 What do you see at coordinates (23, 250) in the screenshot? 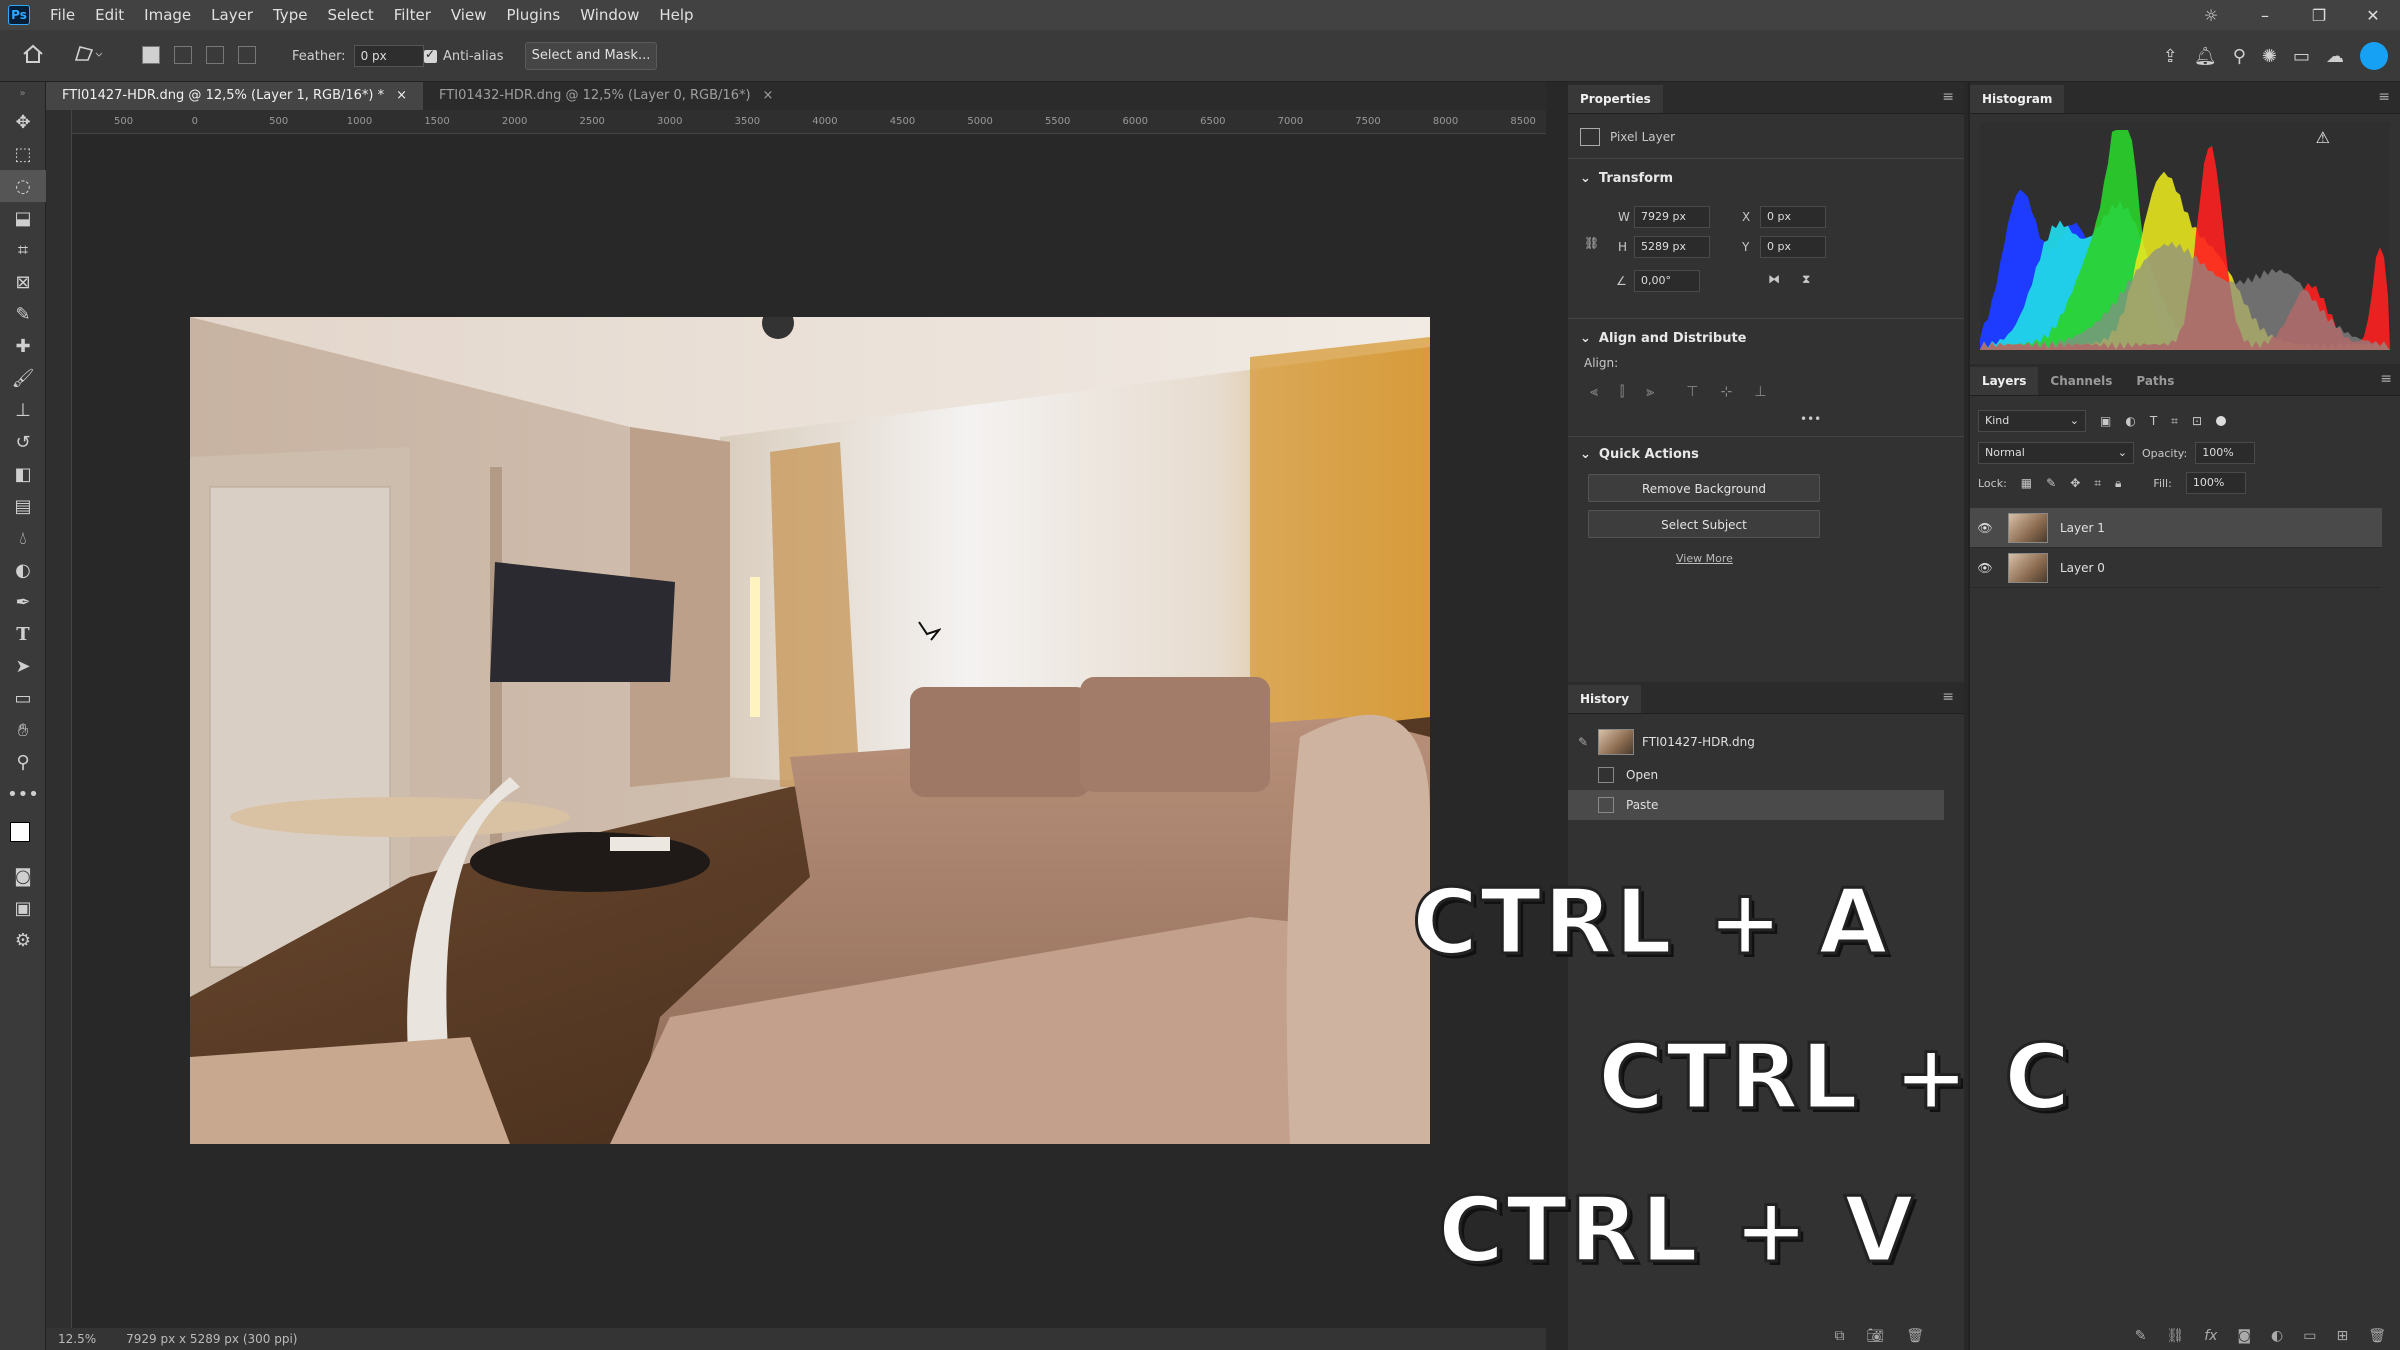
I see `crop-tool-icon: ⌗` at bounding box center [23, 250].